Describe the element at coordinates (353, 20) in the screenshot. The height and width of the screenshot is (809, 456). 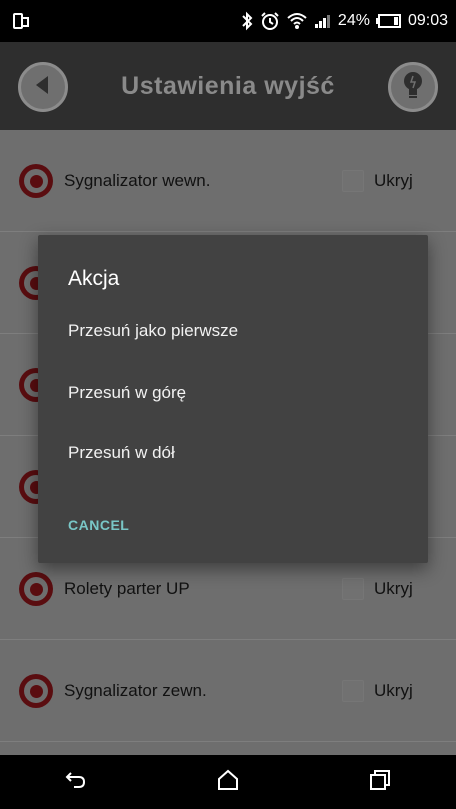
I see `battery-percent: 24%` at that location.